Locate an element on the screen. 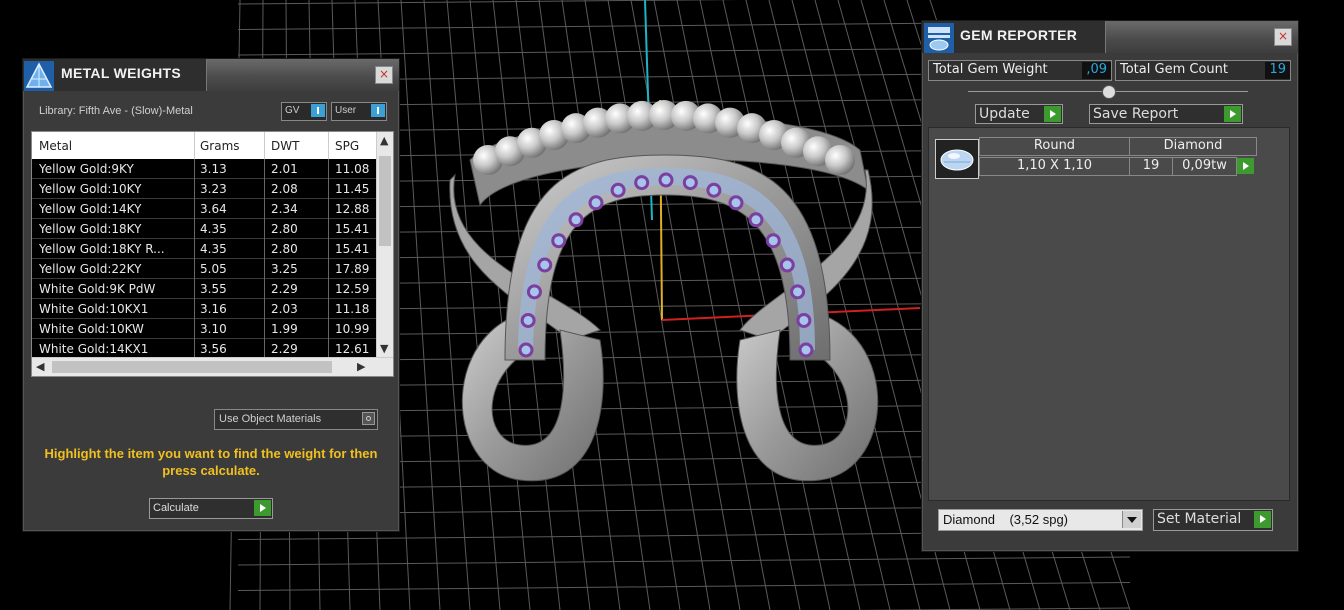  gem-shape: Round is located at coordinates (1054, 146).